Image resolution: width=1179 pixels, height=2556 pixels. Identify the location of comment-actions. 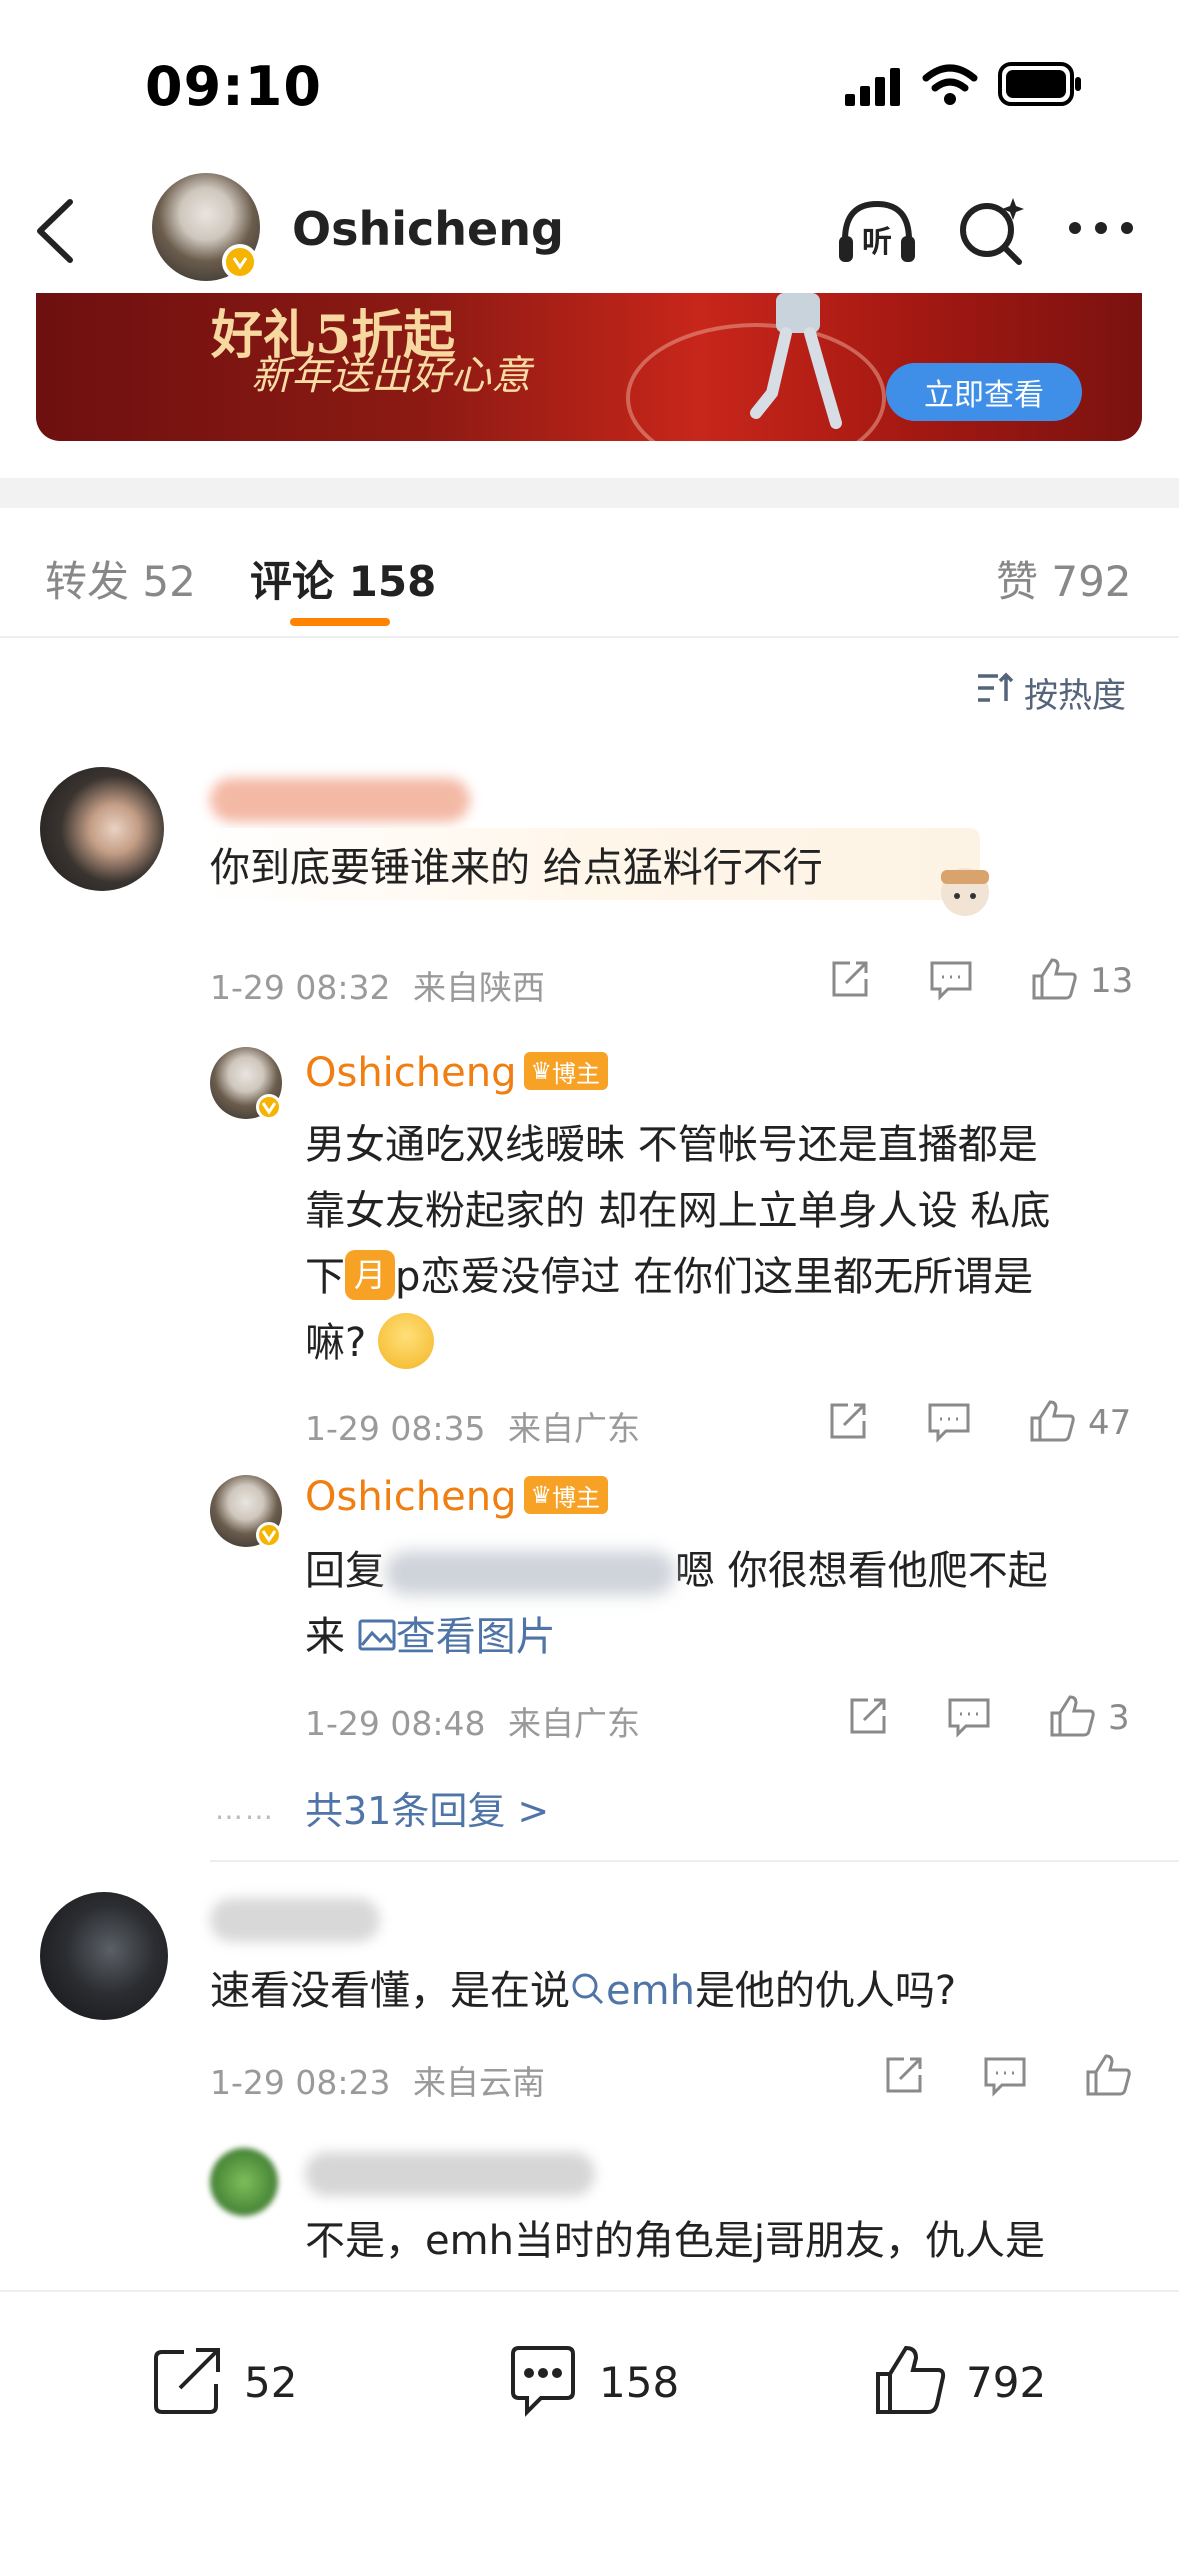
(1007, 2077).